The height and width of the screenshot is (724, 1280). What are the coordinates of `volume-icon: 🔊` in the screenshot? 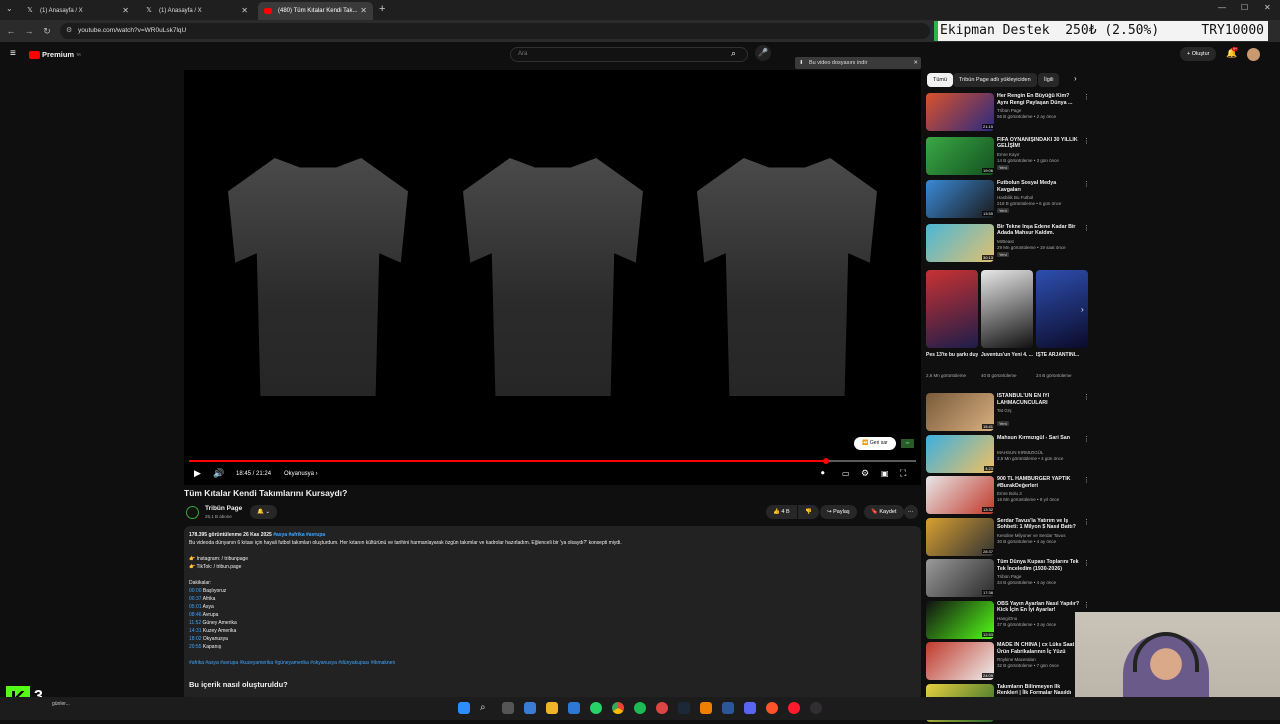 It's located at (218, 473).